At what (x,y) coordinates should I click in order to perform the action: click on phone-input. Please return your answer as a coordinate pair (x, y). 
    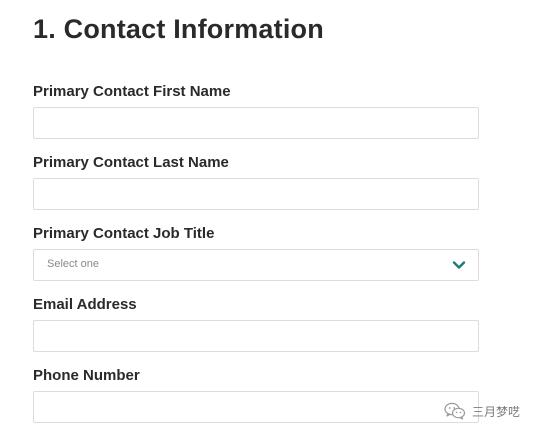
    Looking at the image, I should click on (256, 407).